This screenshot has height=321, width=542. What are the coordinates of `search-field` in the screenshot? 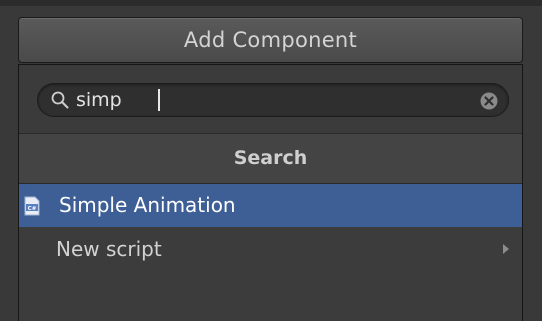 It's located at (273, 100).